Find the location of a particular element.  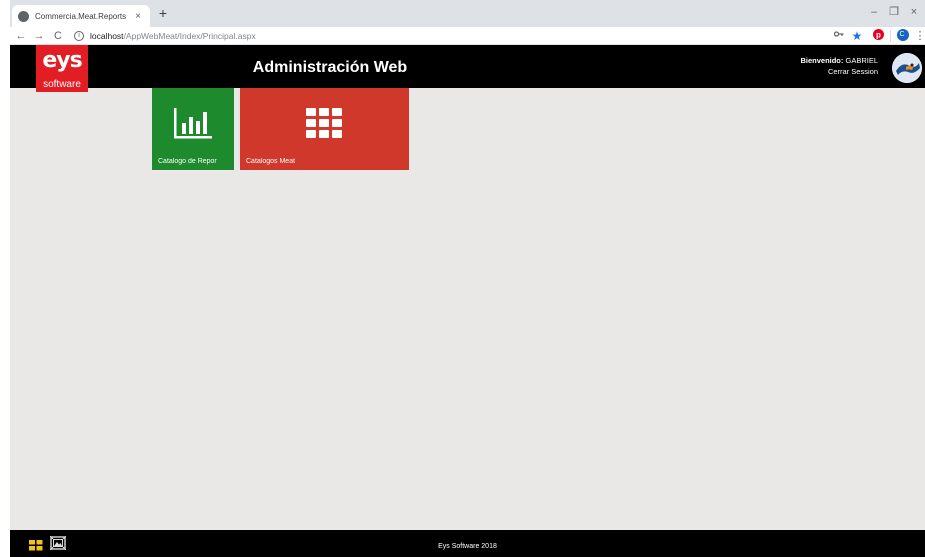

welcome-text: Bienvenido: GABRIEL is located at coordinates (839, 60).